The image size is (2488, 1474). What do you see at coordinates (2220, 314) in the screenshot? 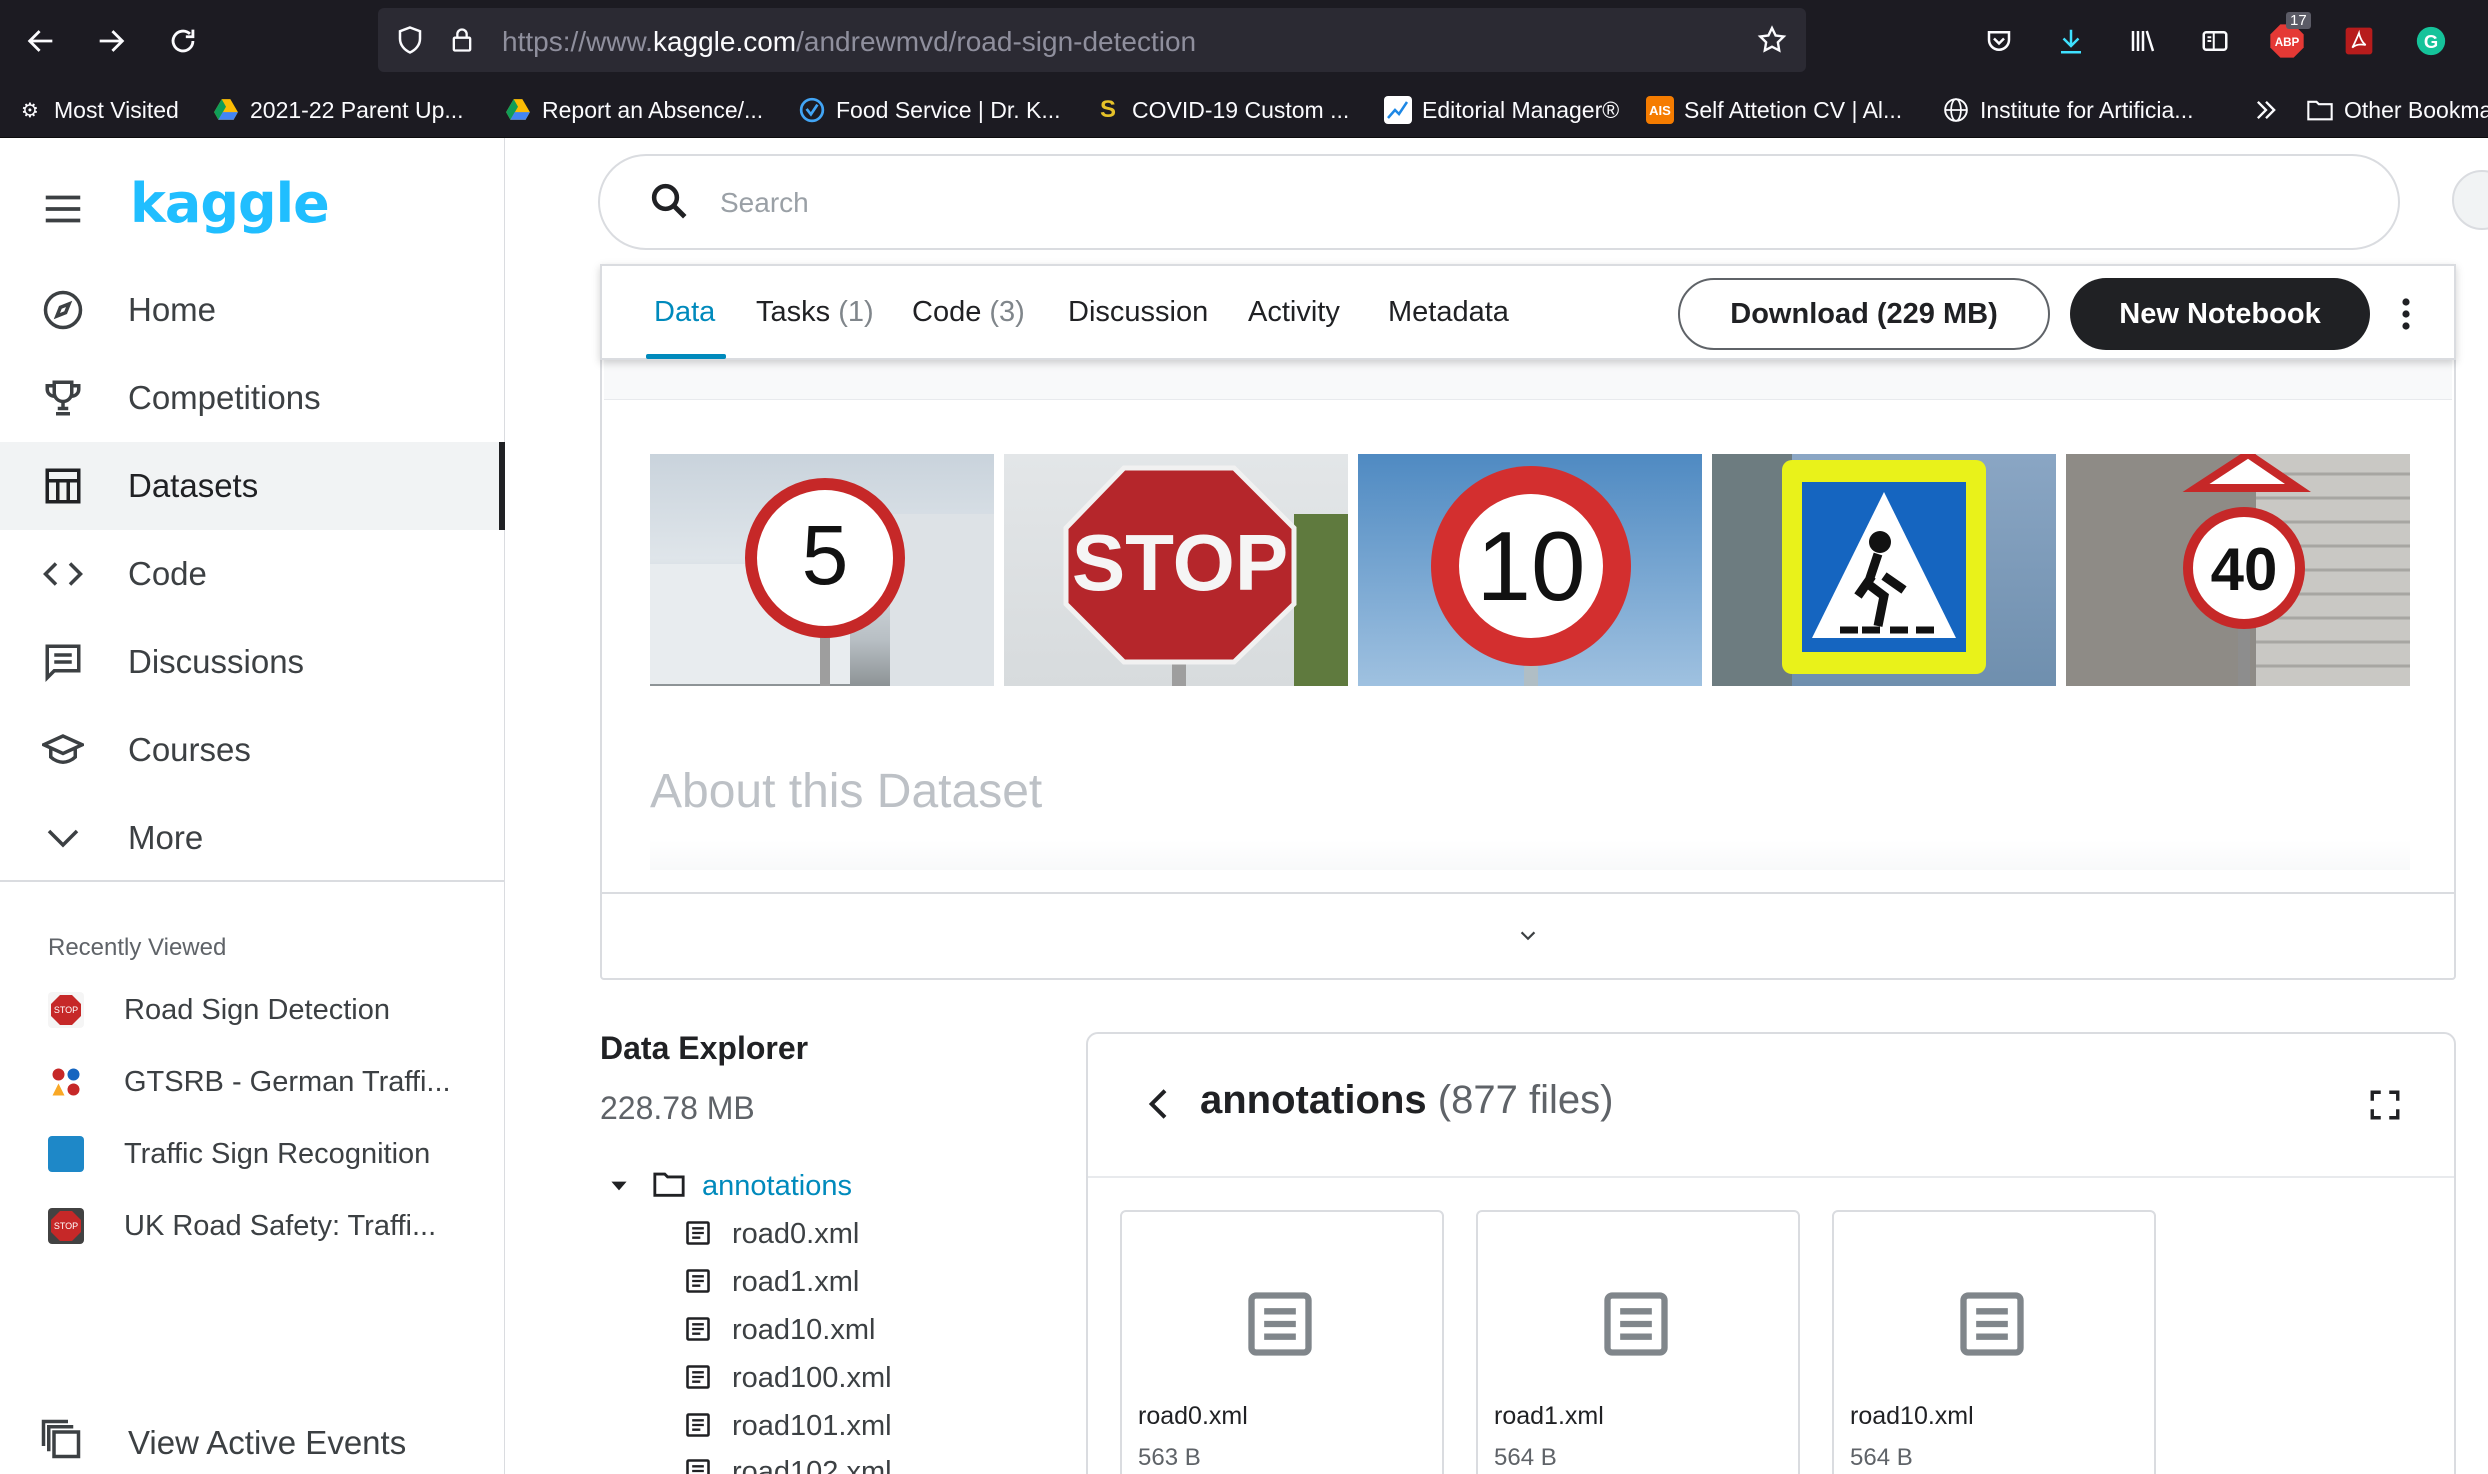
I see `new-notebook-button: New Notebook` at bounding box center [2220, 314].